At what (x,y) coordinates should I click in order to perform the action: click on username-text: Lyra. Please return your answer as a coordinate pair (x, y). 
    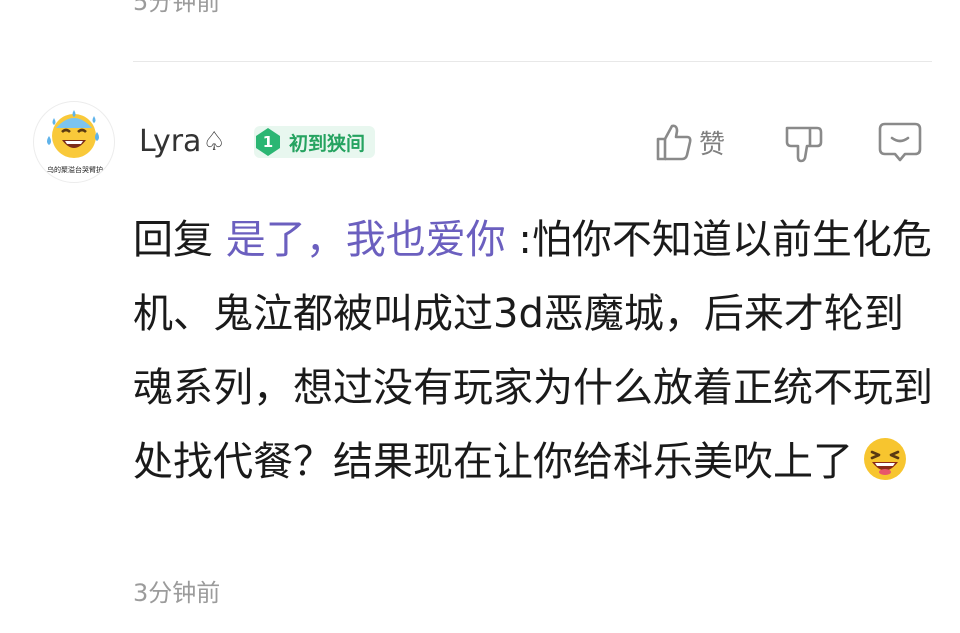
    Looking at the image, I should click on (170, 141).